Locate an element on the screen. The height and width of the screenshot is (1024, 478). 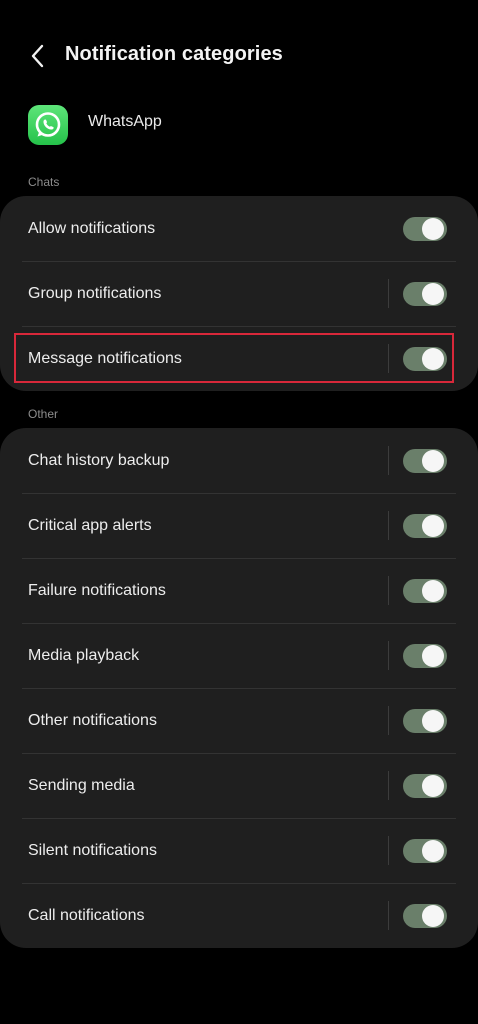
allow-notifications-toggle is located at coordinates (425, 229).